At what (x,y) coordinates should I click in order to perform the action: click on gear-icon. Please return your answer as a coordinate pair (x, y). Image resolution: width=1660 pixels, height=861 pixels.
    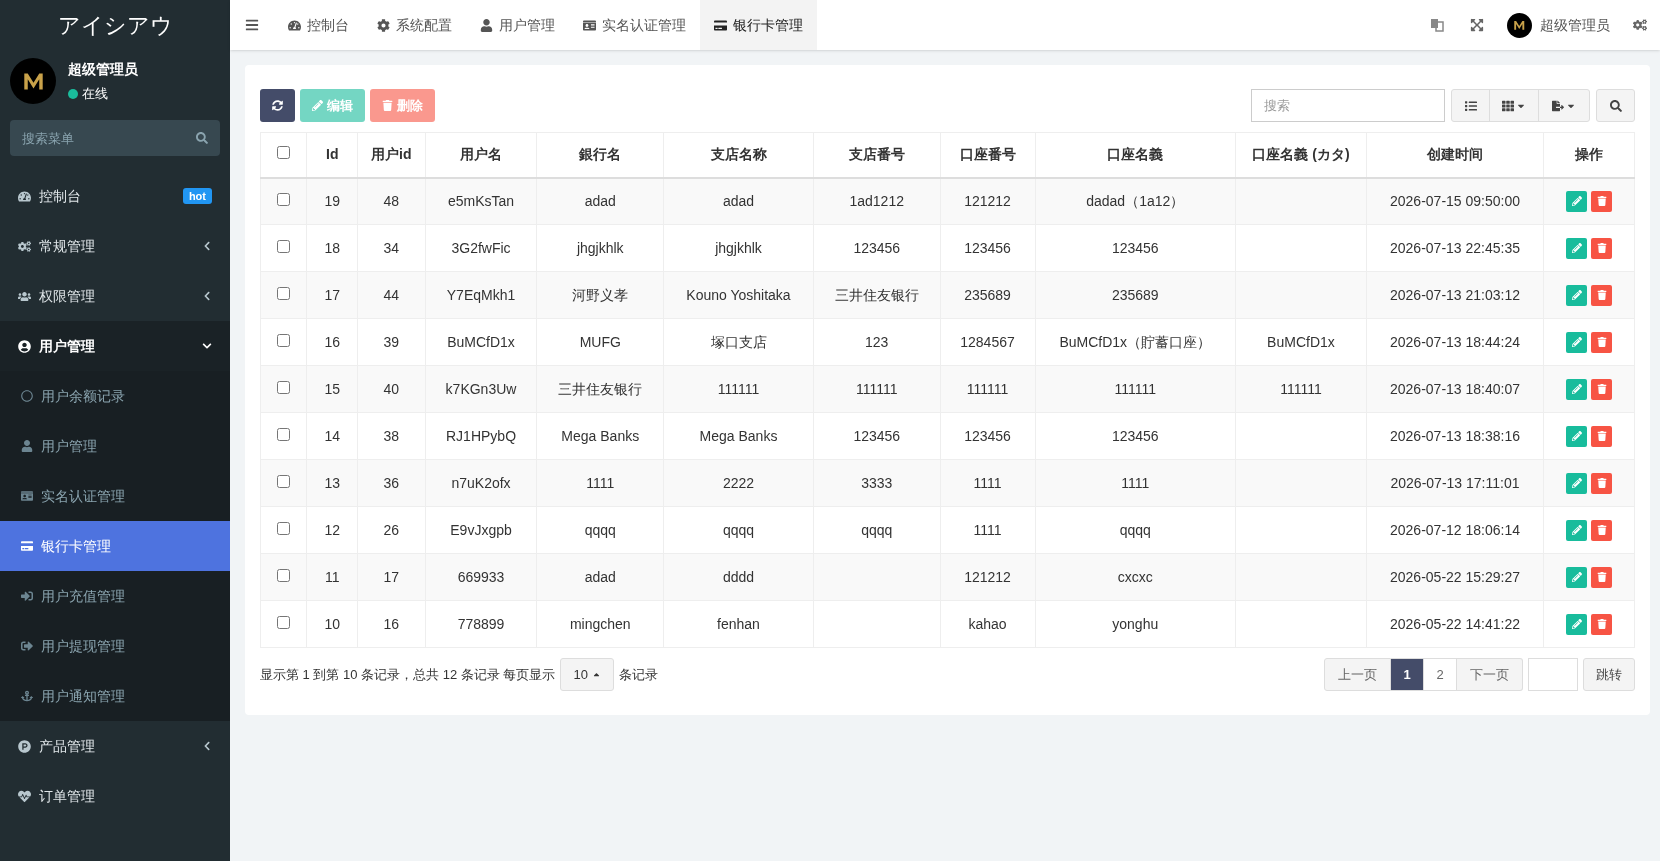
    Looking at the image, I should click on (383, 25).